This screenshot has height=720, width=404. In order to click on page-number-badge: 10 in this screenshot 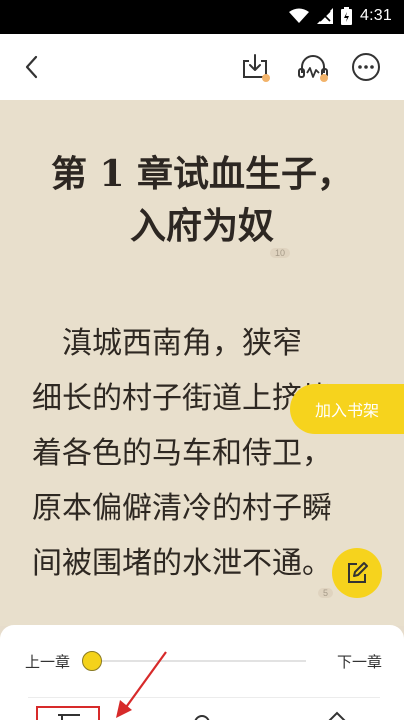, I will do `click(280, 253)`.